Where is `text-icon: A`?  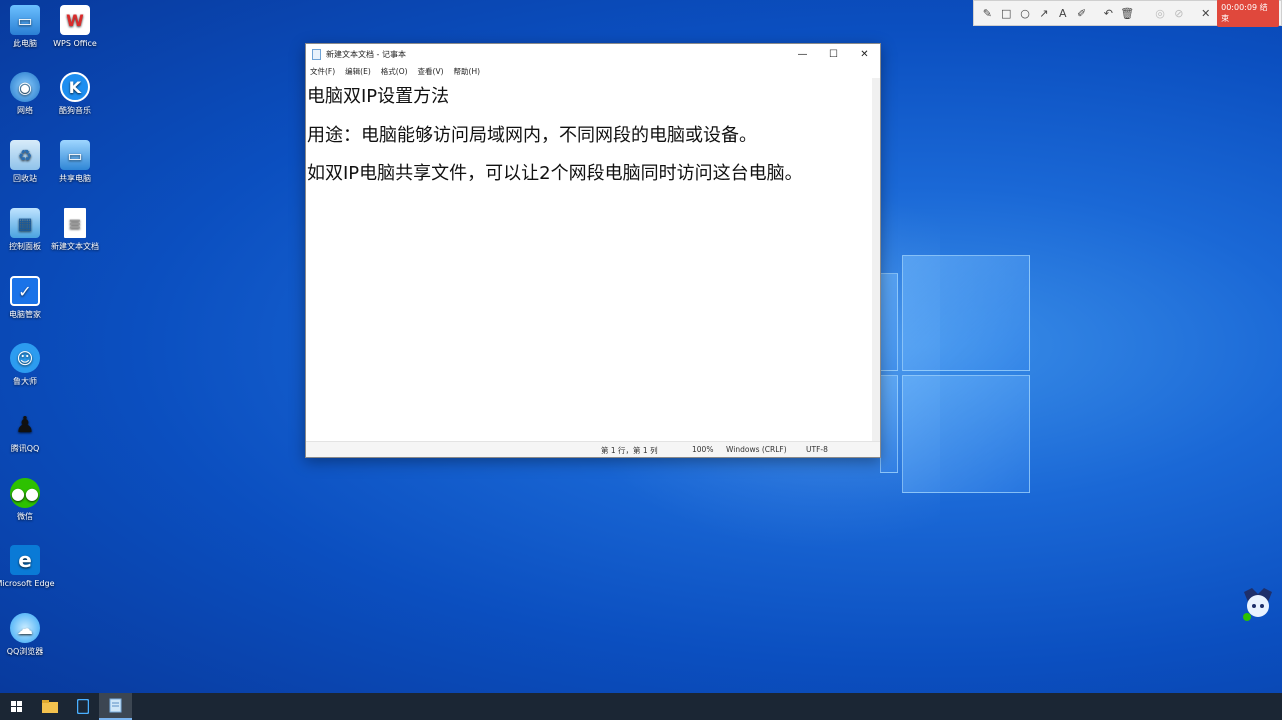
text-icon: A is located at coordinates (1062, 13).